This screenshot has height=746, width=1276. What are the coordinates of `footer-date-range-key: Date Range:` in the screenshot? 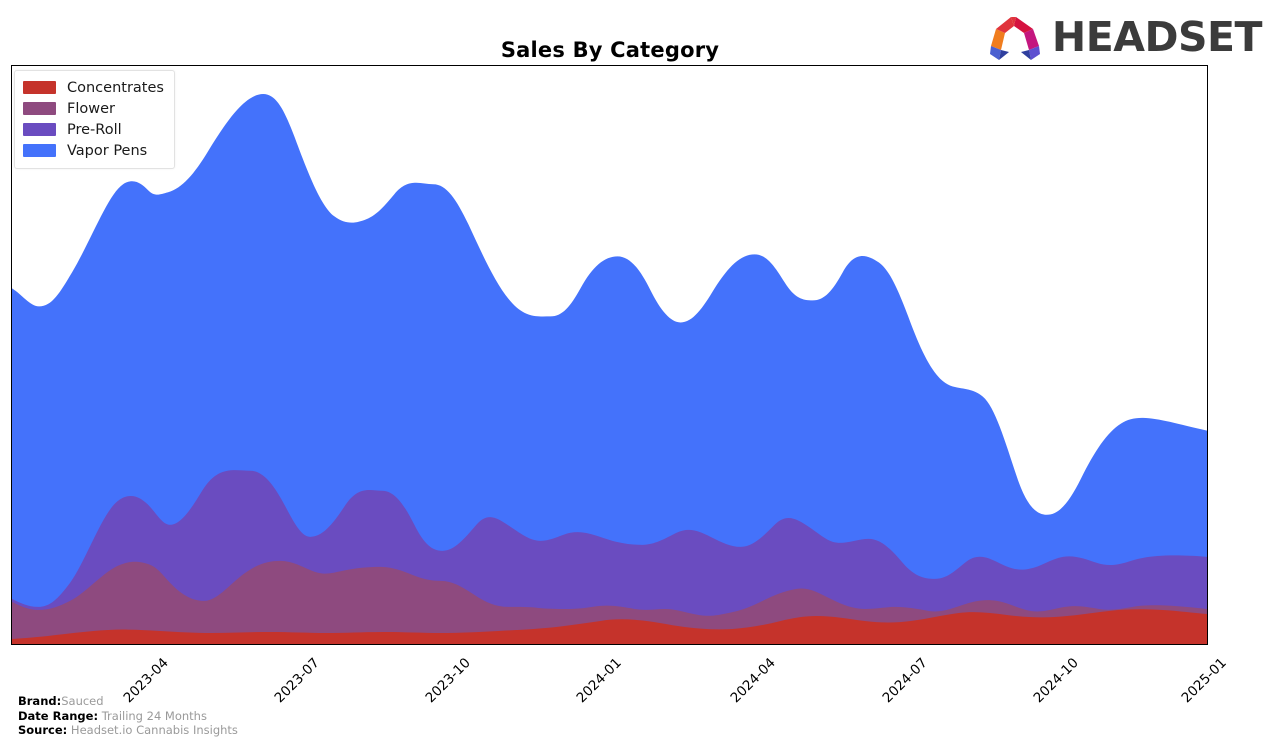 It's located at (58, 715).